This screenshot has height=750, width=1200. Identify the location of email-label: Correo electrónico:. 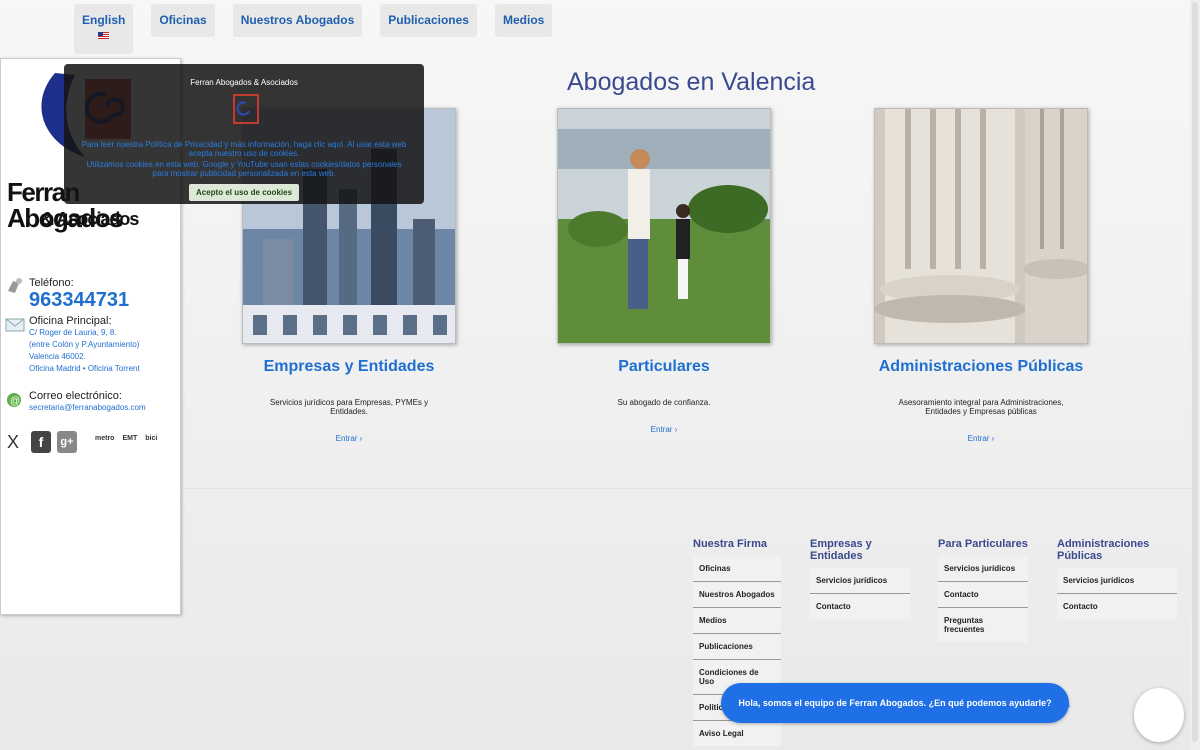
(75, 396).